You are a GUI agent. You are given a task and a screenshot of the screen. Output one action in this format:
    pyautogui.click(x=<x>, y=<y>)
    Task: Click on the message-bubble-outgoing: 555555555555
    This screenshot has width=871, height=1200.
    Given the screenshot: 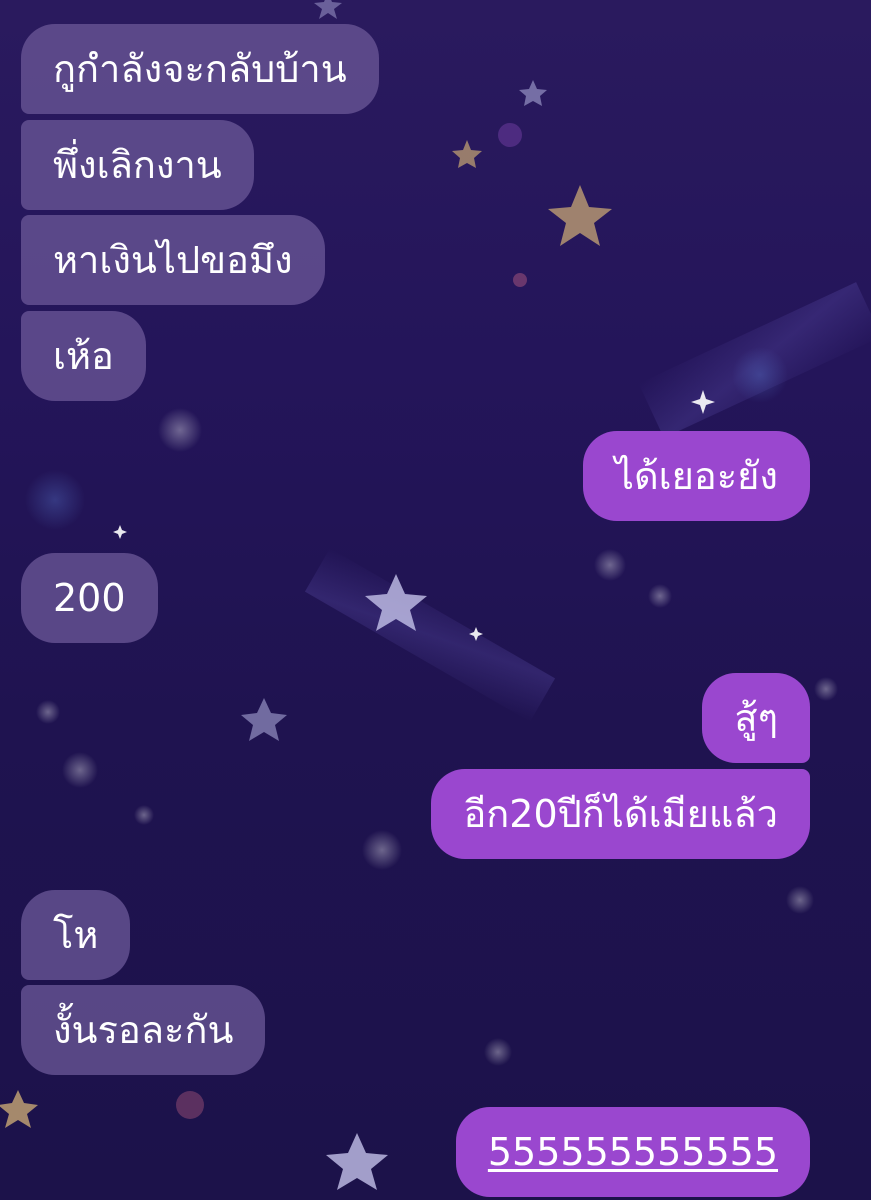 What is the action you would take?
    pyautogui.click(x=632, y=1152)
    